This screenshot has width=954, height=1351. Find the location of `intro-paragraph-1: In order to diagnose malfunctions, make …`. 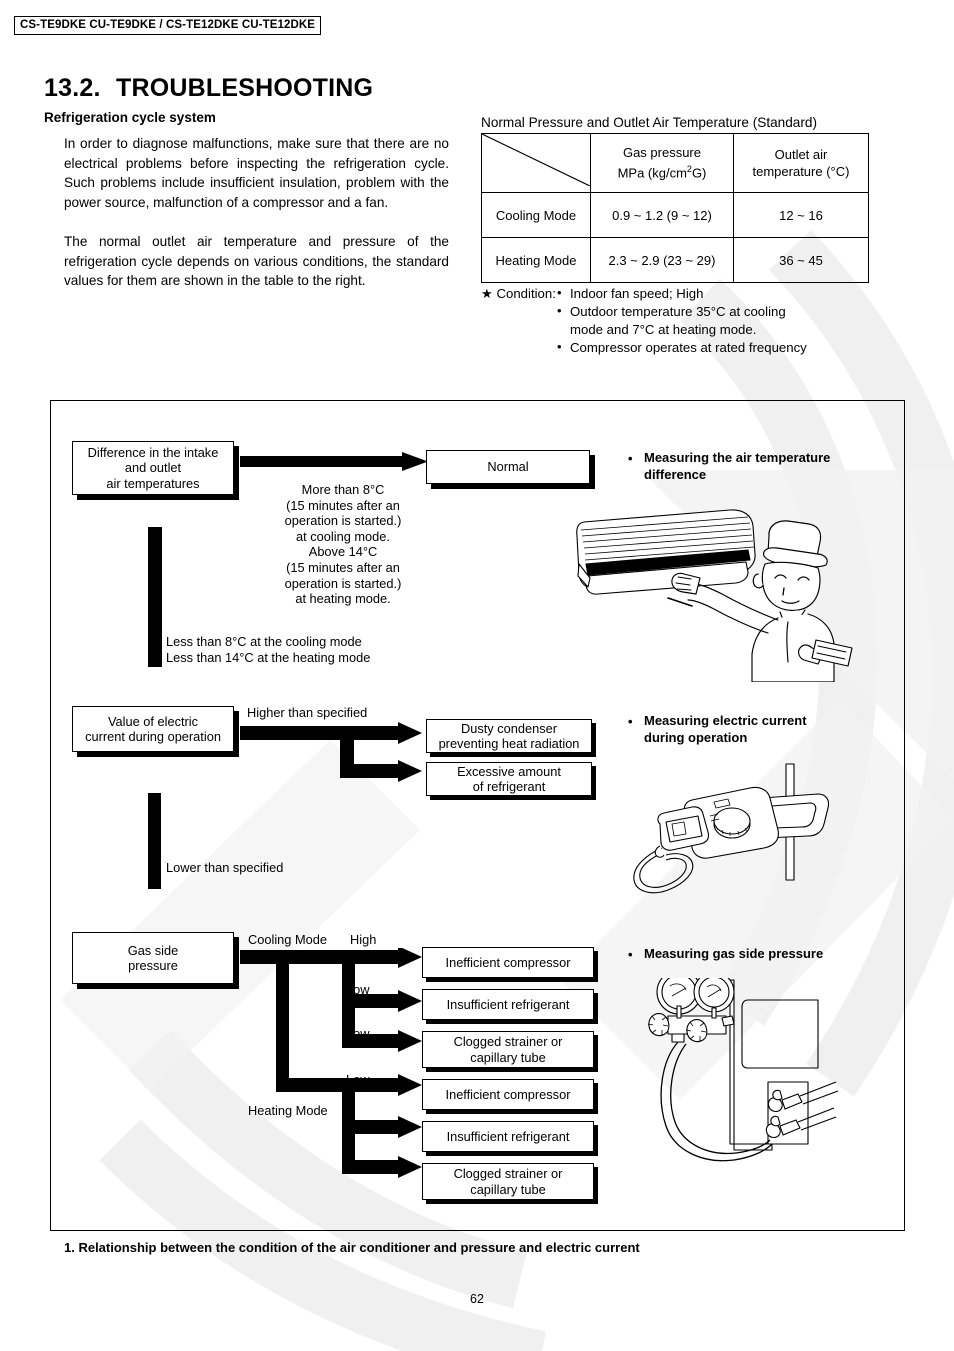

intro-paragraph-1: In order to diagnose malfunctions, make … is located at coordinates (256, 173).